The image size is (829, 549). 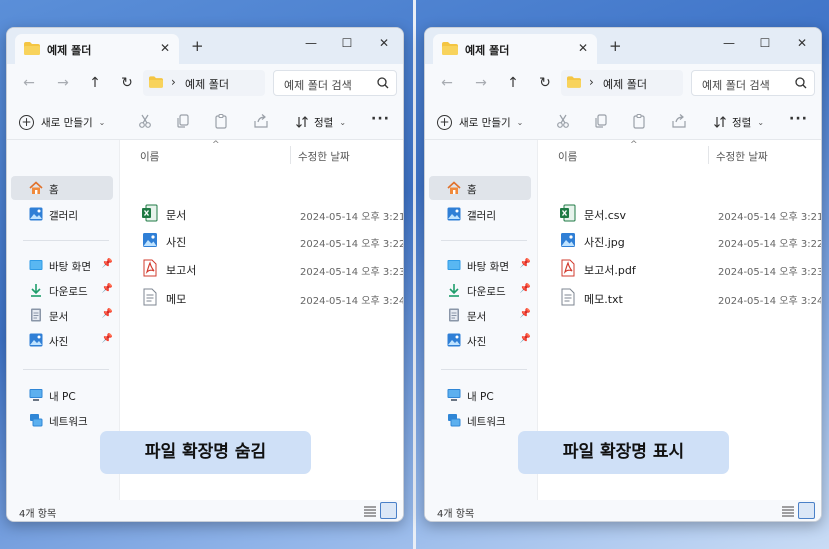 What do you see at coordinates (456, 514) in the screenshot?
I see `item-count: 4개 항목` at bounding box center [456, 514].